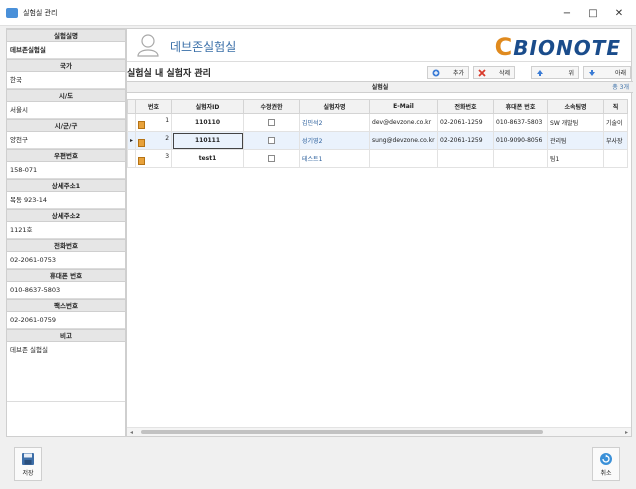 This screenshot has width=636, height=489. Describe the element at coordinates (335, 140) in the screenshot. I see `experimenter-name-cell: 성기영2` at that location.